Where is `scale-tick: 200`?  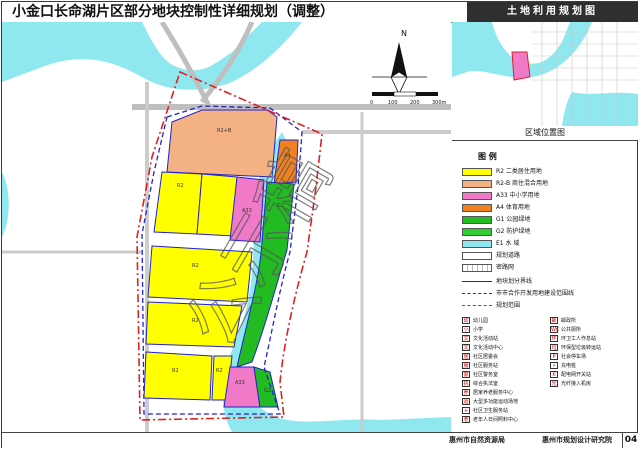
scale-tick: 200 is located at coordinates (415, 103).